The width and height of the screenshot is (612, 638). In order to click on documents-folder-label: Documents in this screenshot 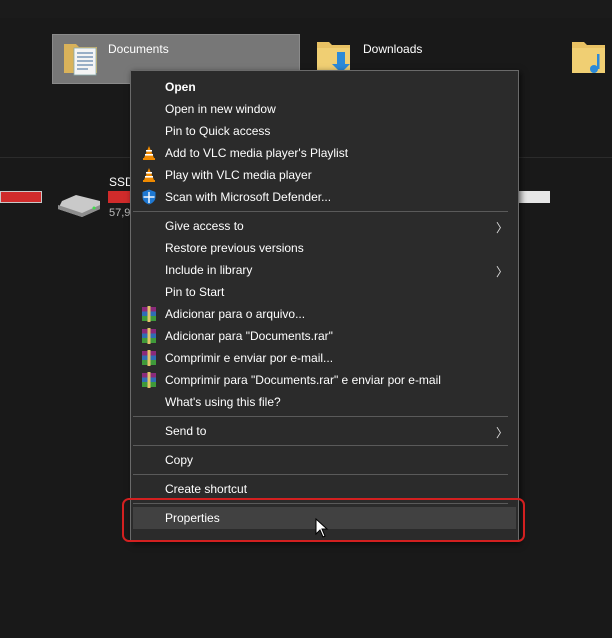, I will do `click(138, 49)`.